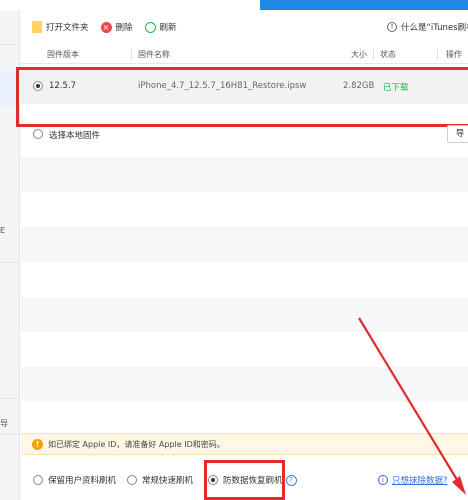 The height and width of the screenshot is (500, 468). I want to click on col-action: 操作, so click(454, 54).